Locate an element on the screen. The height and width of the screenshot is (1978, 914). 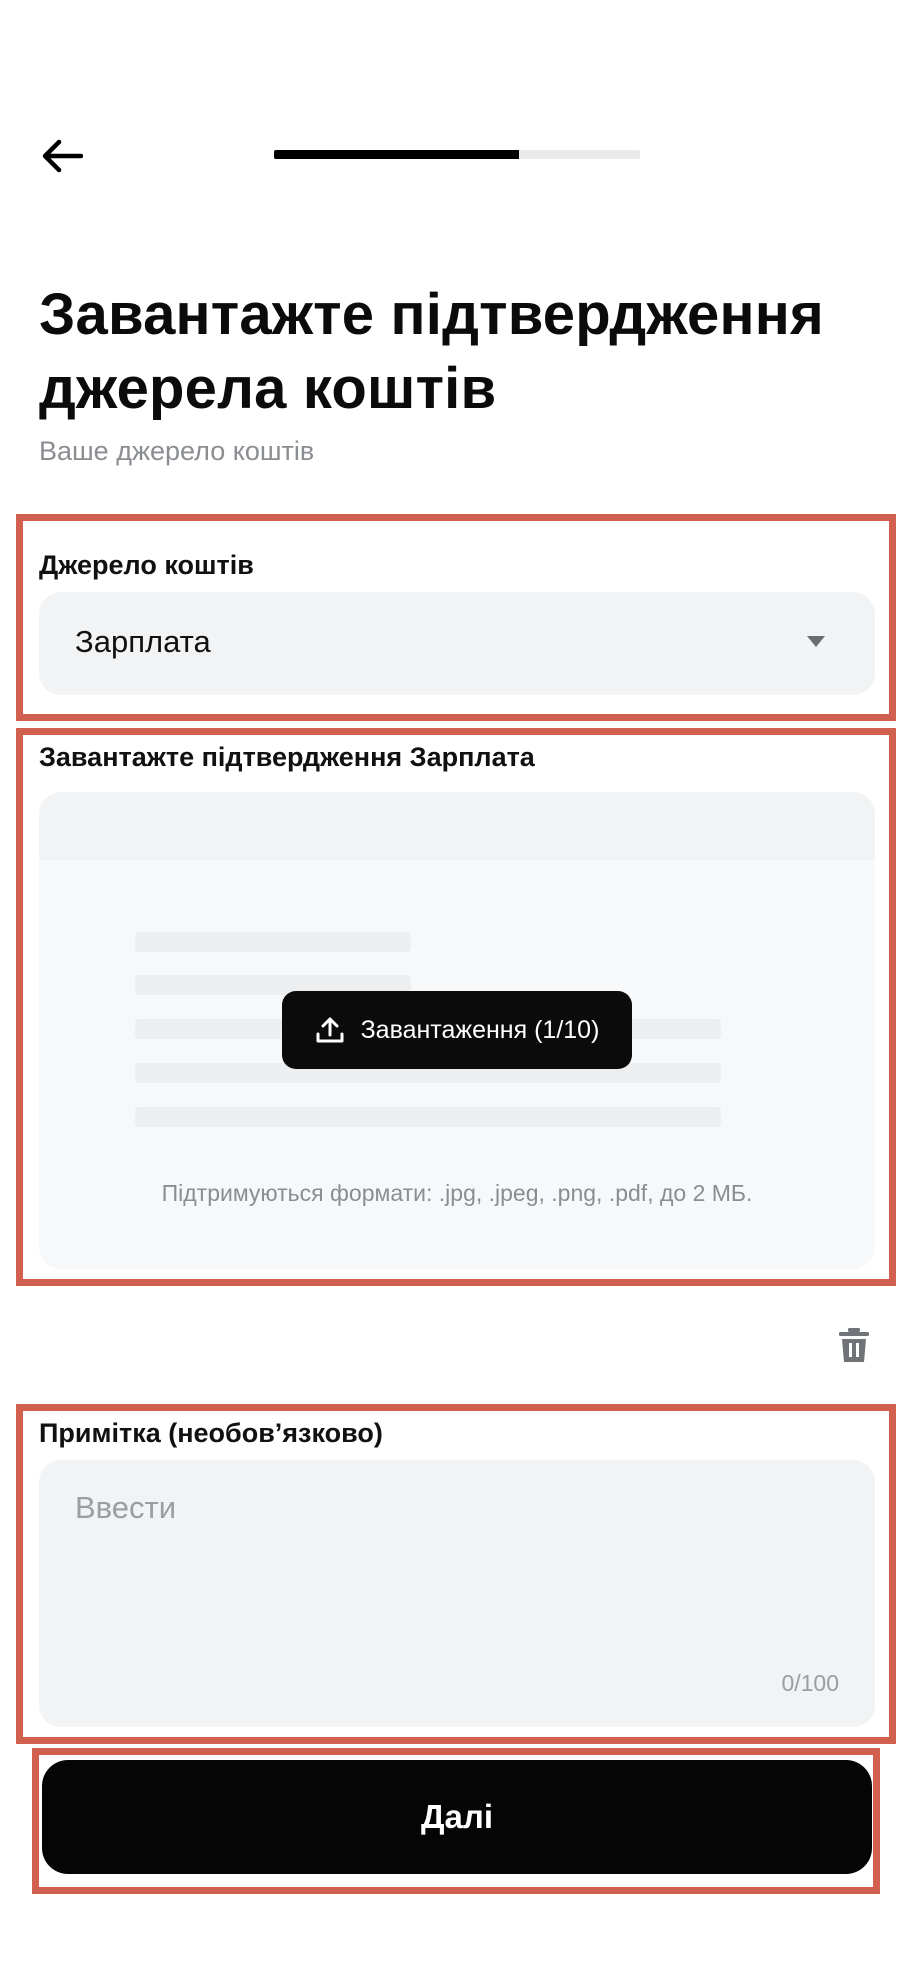
back-button is located at coordinates (62, 156).